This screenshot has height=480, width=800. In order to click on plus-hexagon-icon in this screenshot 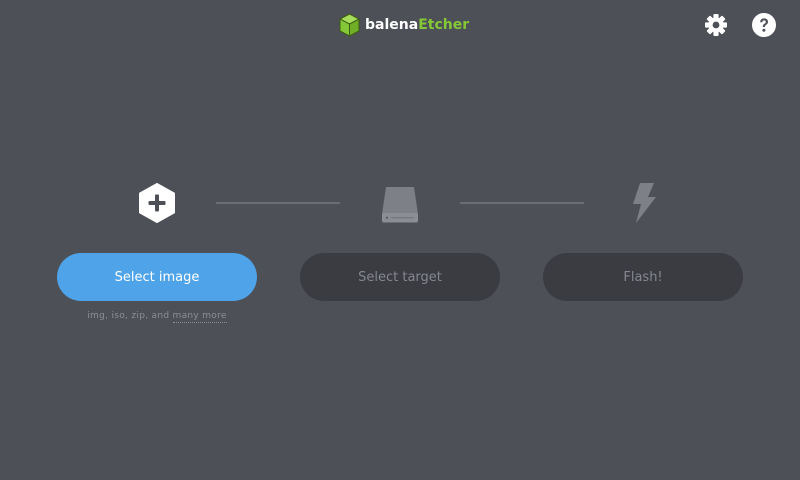, I will do `click(157, 203)`.